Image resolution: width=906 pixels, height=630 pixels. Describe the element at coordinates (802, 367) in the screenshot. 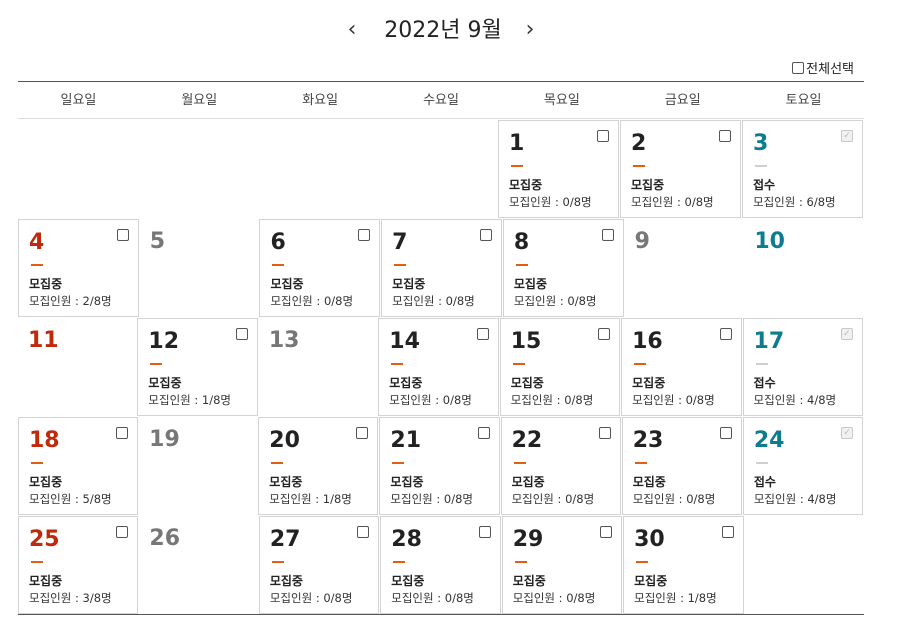

I see `calendar-day-cell: 17 ✓ 접수 모집인원 : 4/8명` at that location.